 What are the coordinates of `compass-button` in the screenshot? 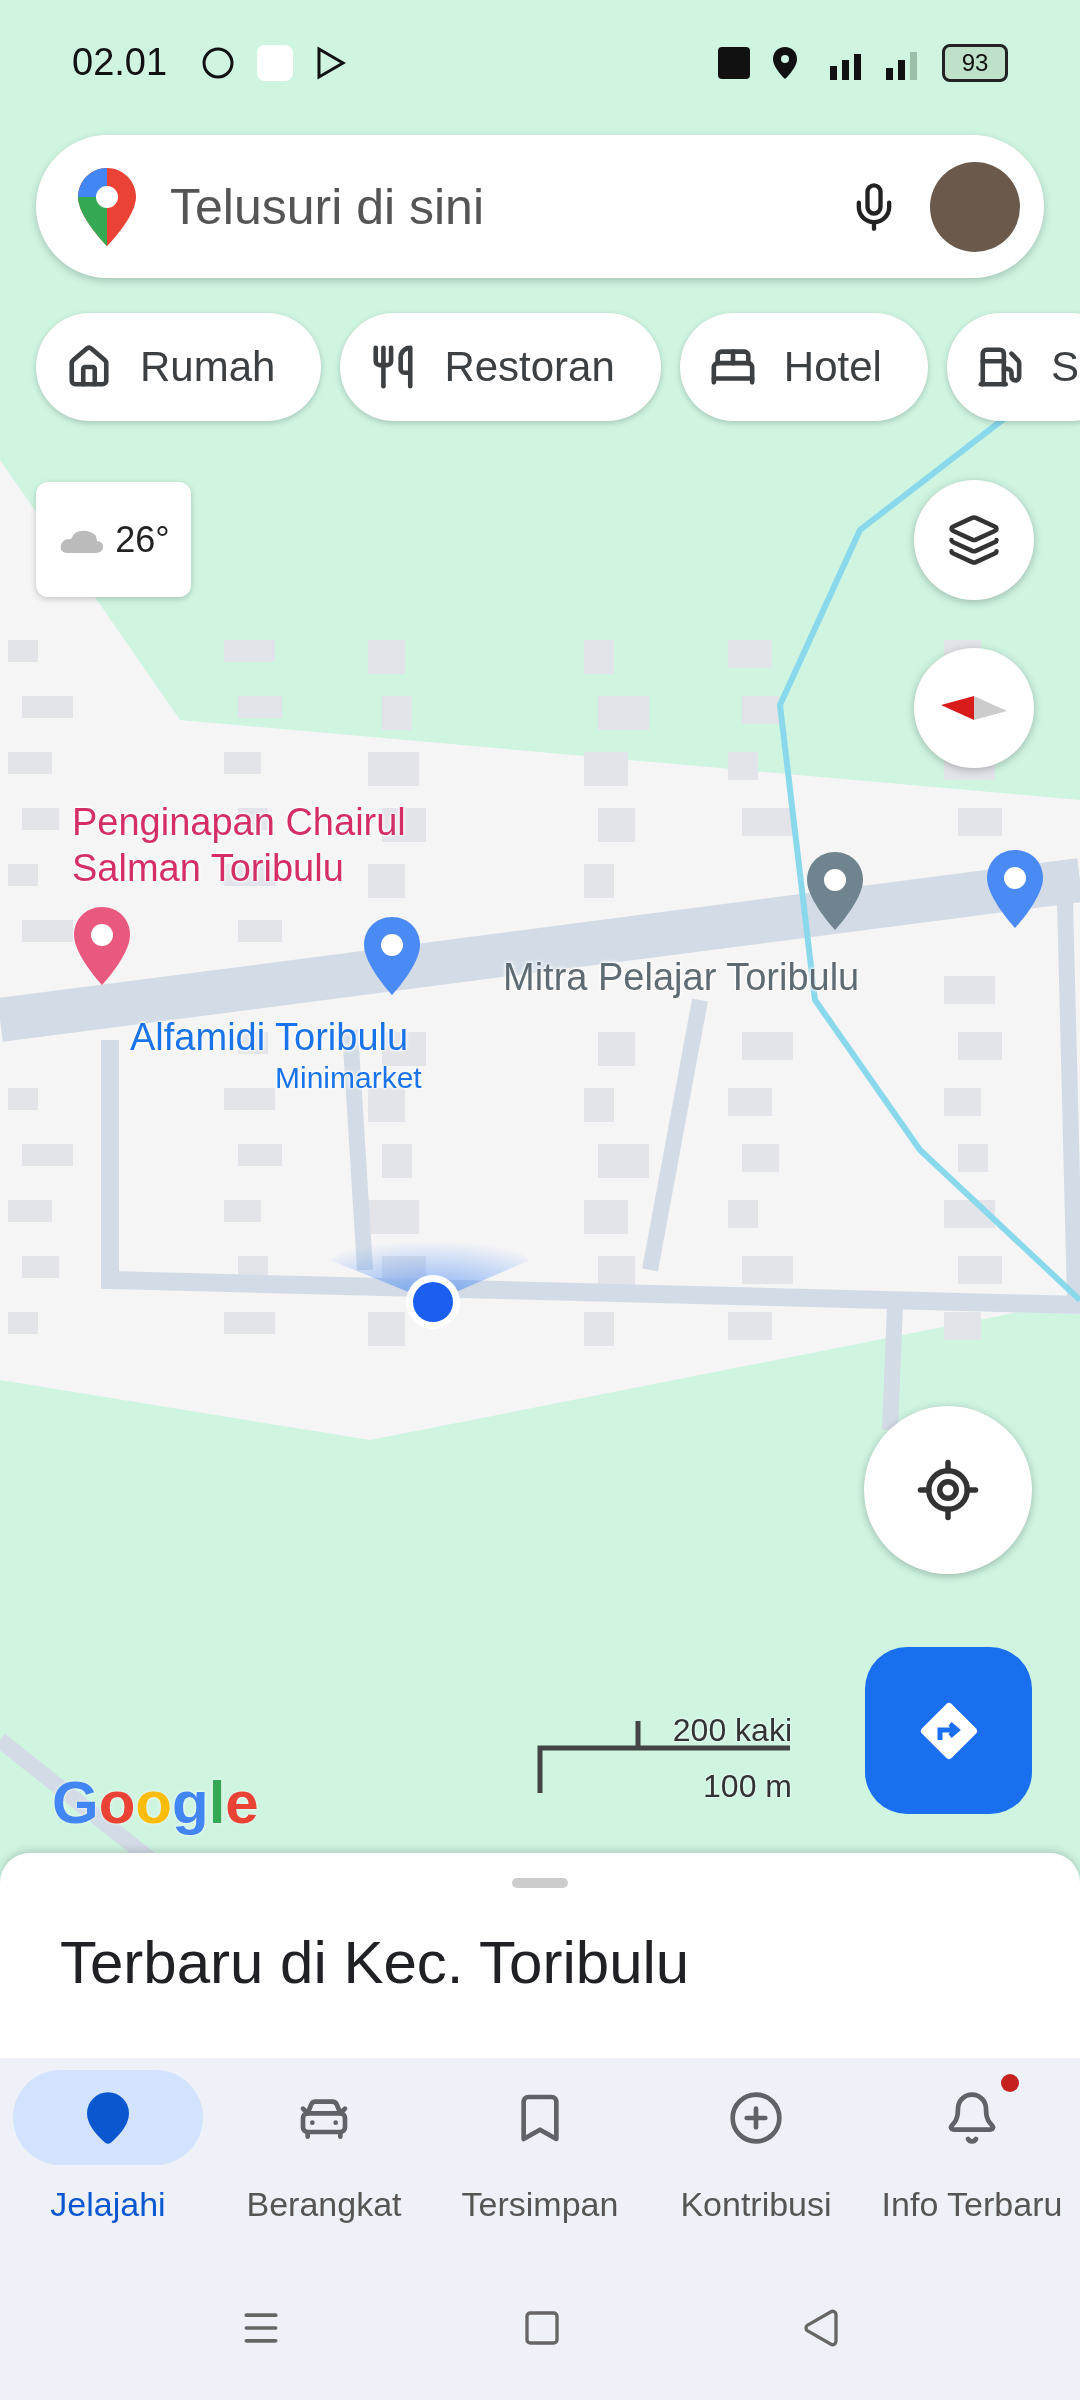 It's located at (974, 708).